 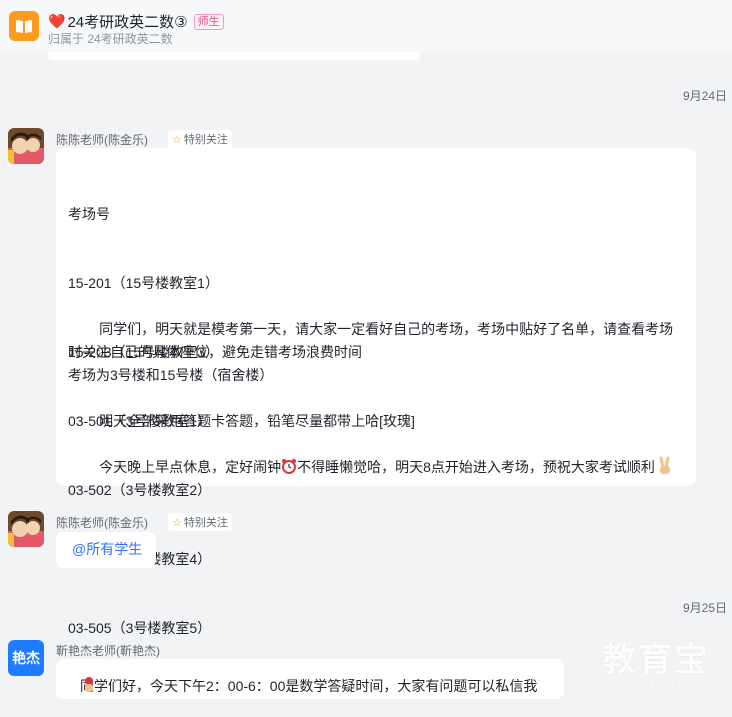 What do you see at coordinates (656, 686) in the screenshot?
I see `watermark-url: JIAOYUBAO.CN` at bounding box center [656, 686].